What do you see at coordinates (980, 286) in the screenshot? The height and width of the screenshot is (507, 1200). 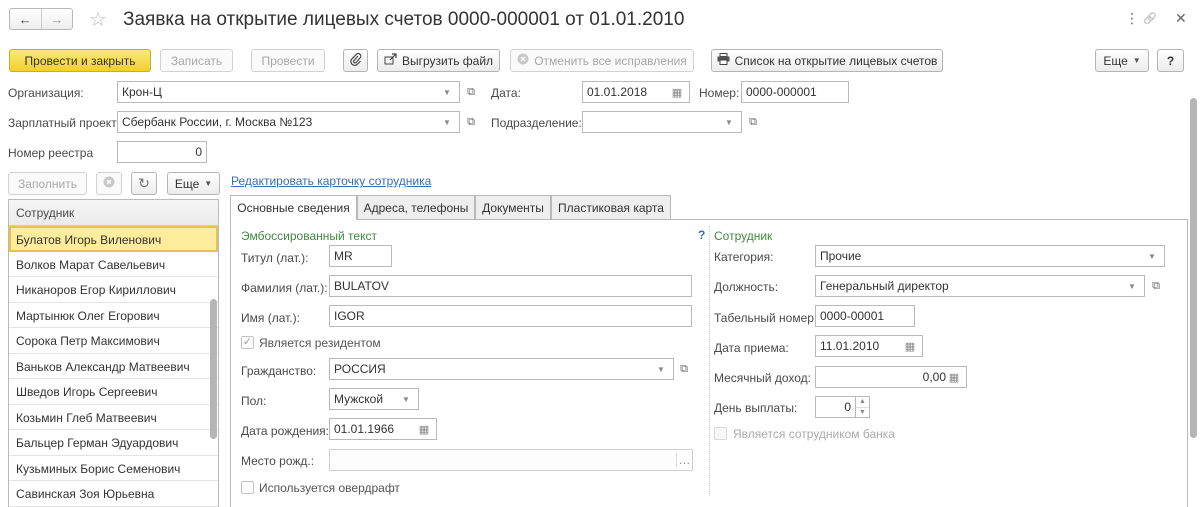 I see `position-field: Генеральный директор ▼` at bounding box center [980, 286].